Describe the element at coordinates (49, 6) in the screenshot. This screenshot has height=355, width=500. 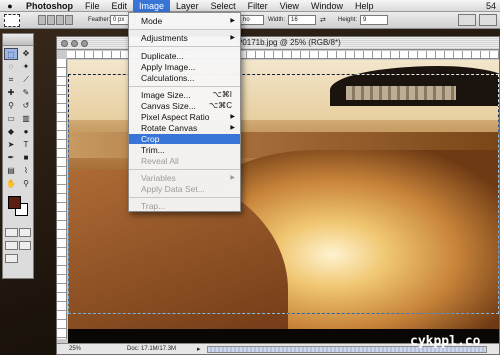
I see `menu-app-photoshop: Photoshop` at that location.